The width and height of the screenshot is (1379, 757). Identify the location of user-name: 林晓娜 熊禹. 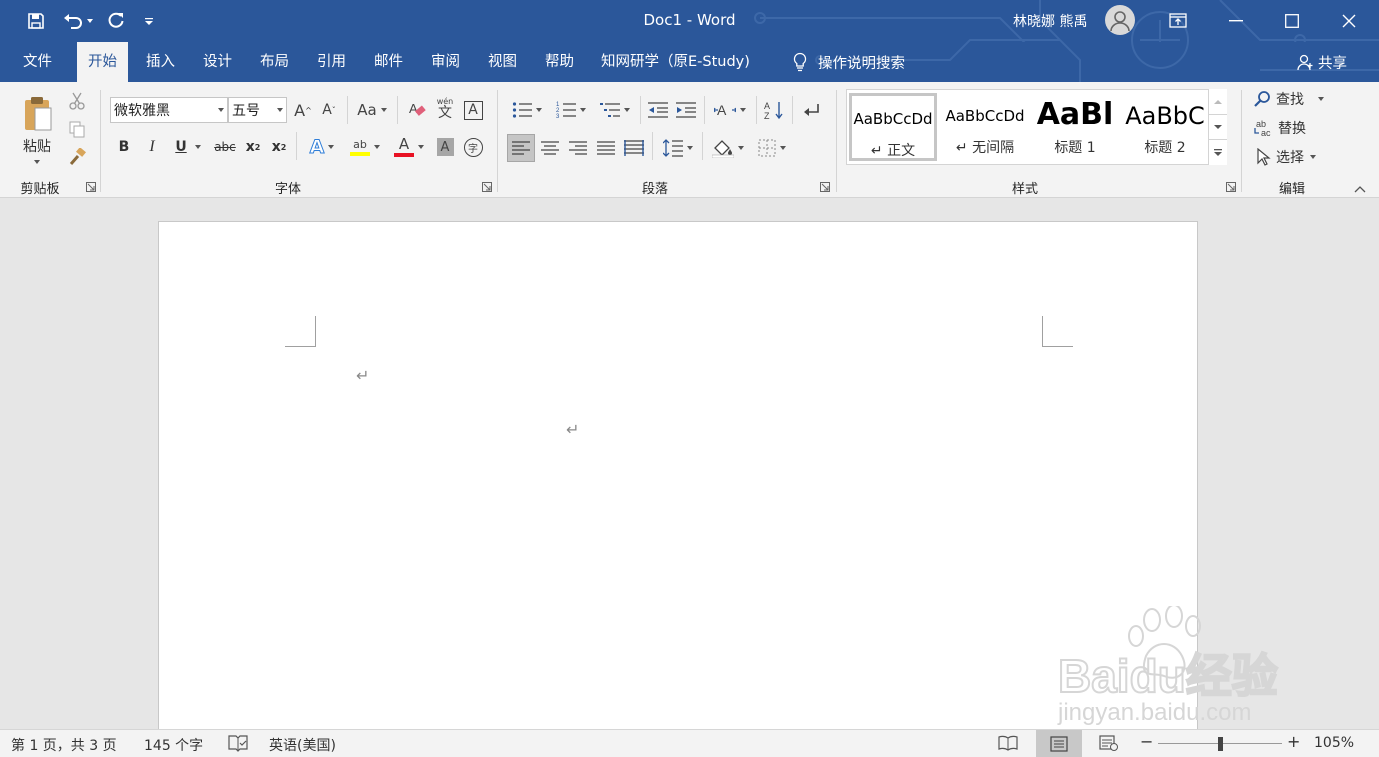
(1050, 21).